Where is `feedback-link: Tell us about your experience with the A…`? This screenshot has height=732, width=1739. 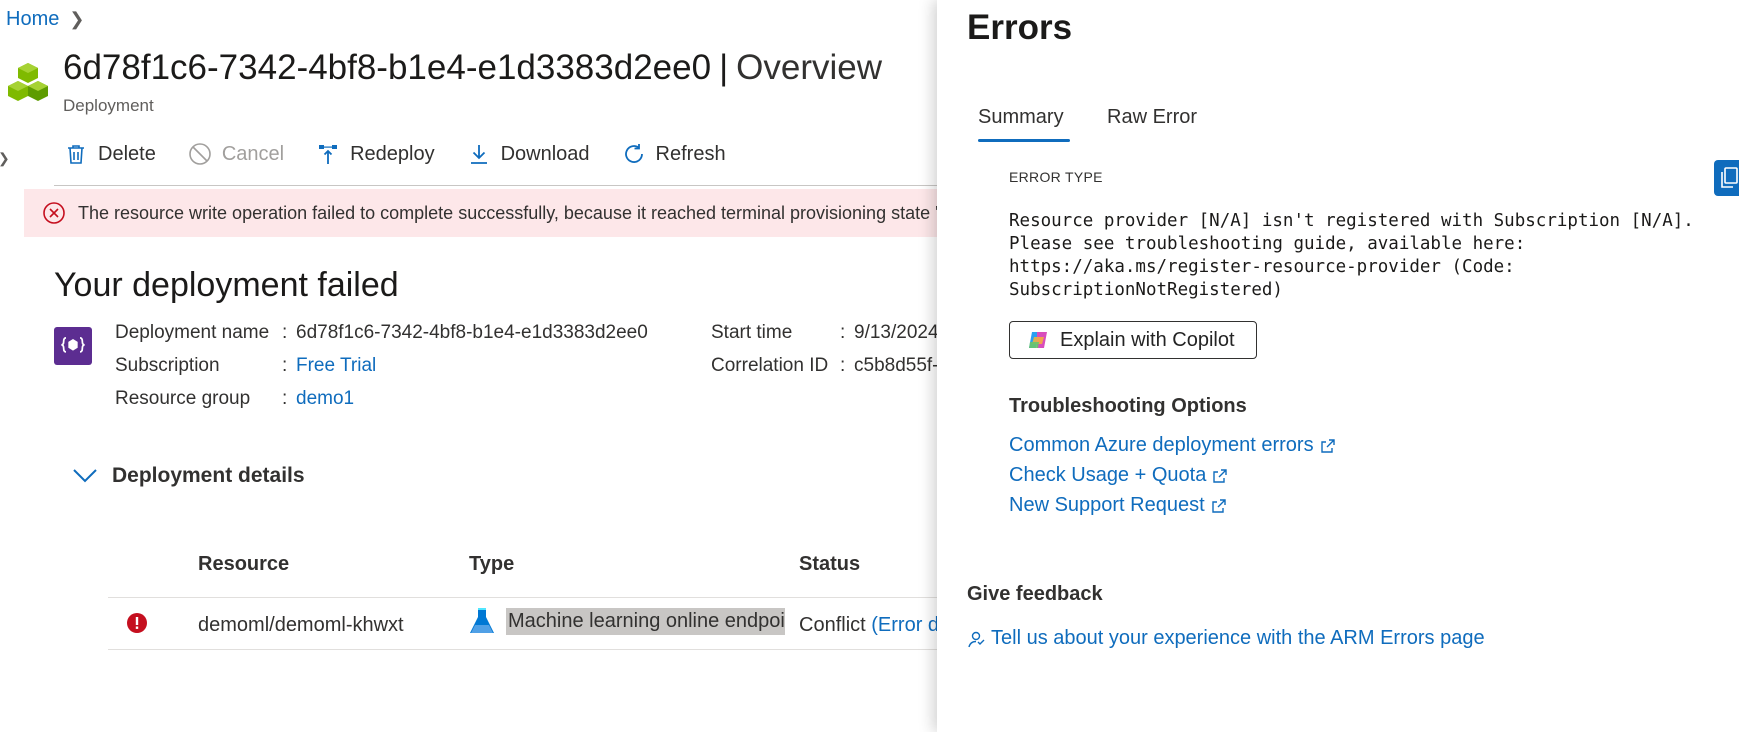
feedback-link: Tell us about your experience with the A… is located at coordinates (1226, 638).